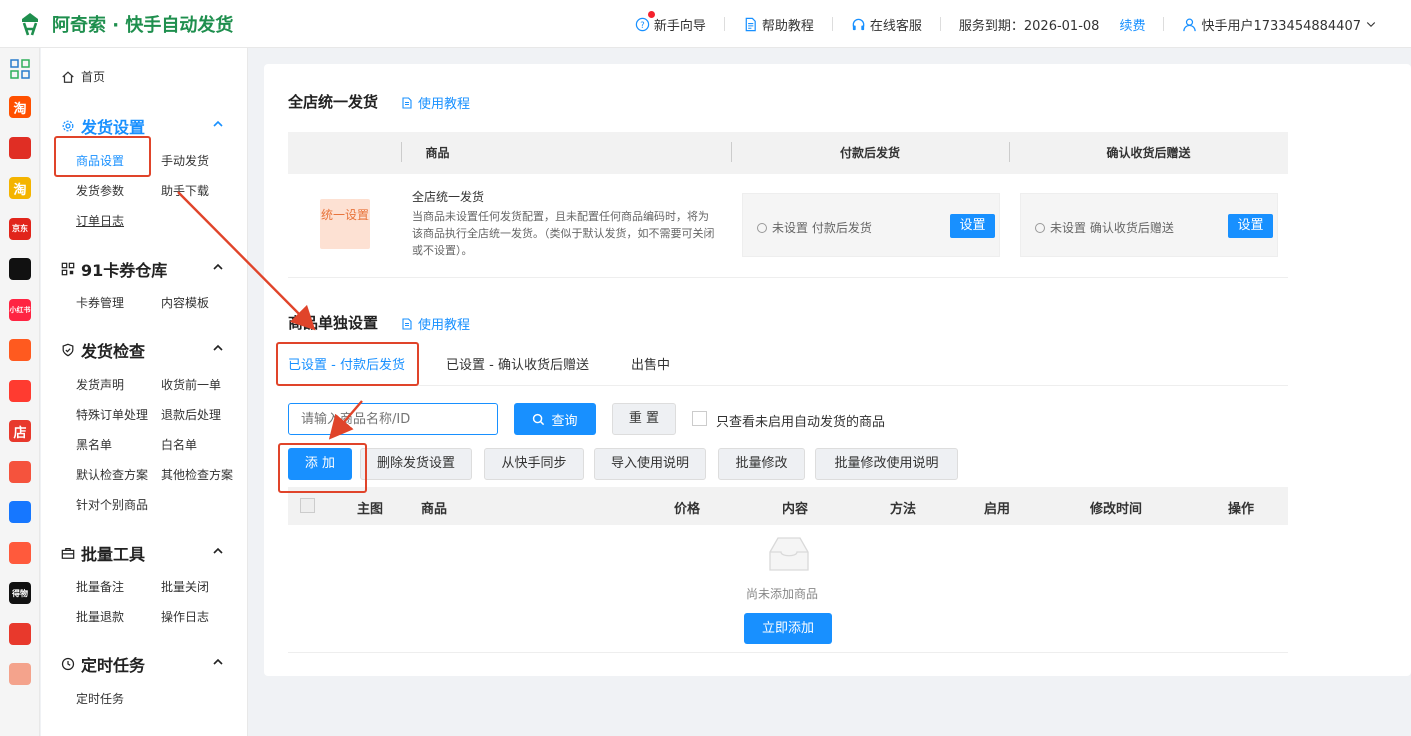 This screenshot has height=736, width=1411. Describe the element at coordinates (434, 509) in the screenshot. I see `col-product: 商品` at that location.